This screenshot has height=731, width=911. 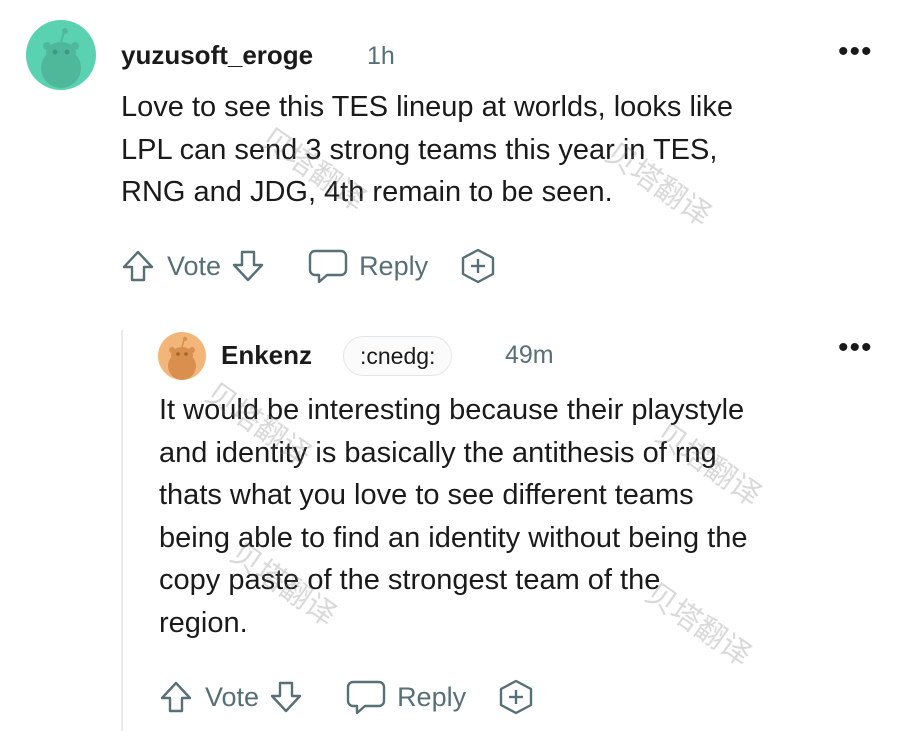 What do you see at coordinates (410, 580) in the screenshot?
I see `reply-line: copy paste of the strongest team of the` at bounding box center [410, 580].